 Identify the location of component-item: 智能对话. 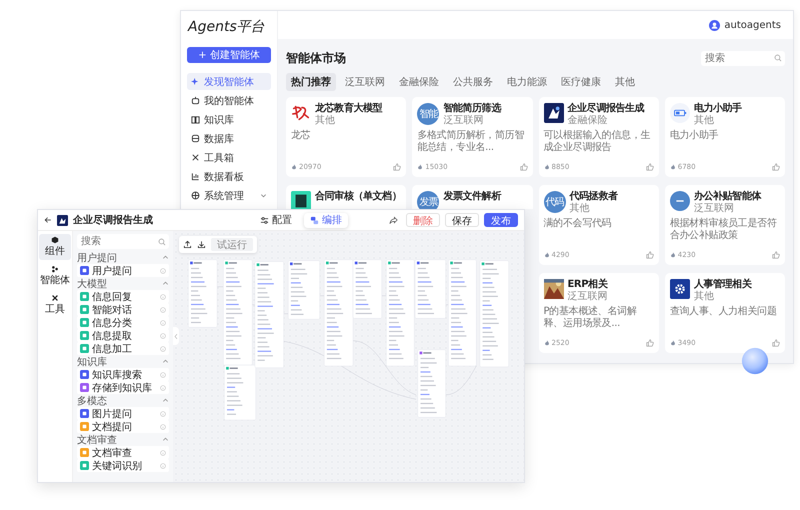
(123, 309).